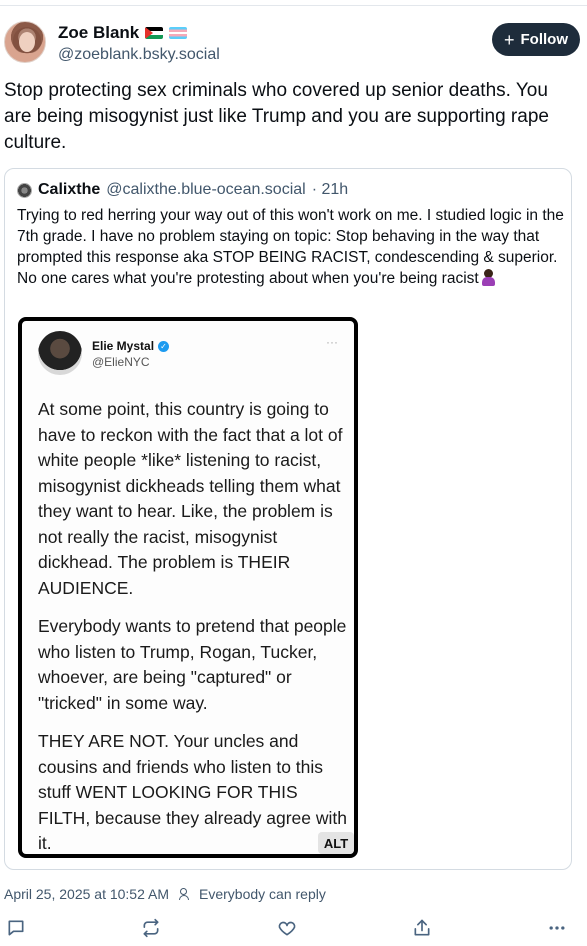  What do you see at coordinates (178, 33) in the screenshot?
I see `transgender-flag-icon` at bounding box center [178, 33].